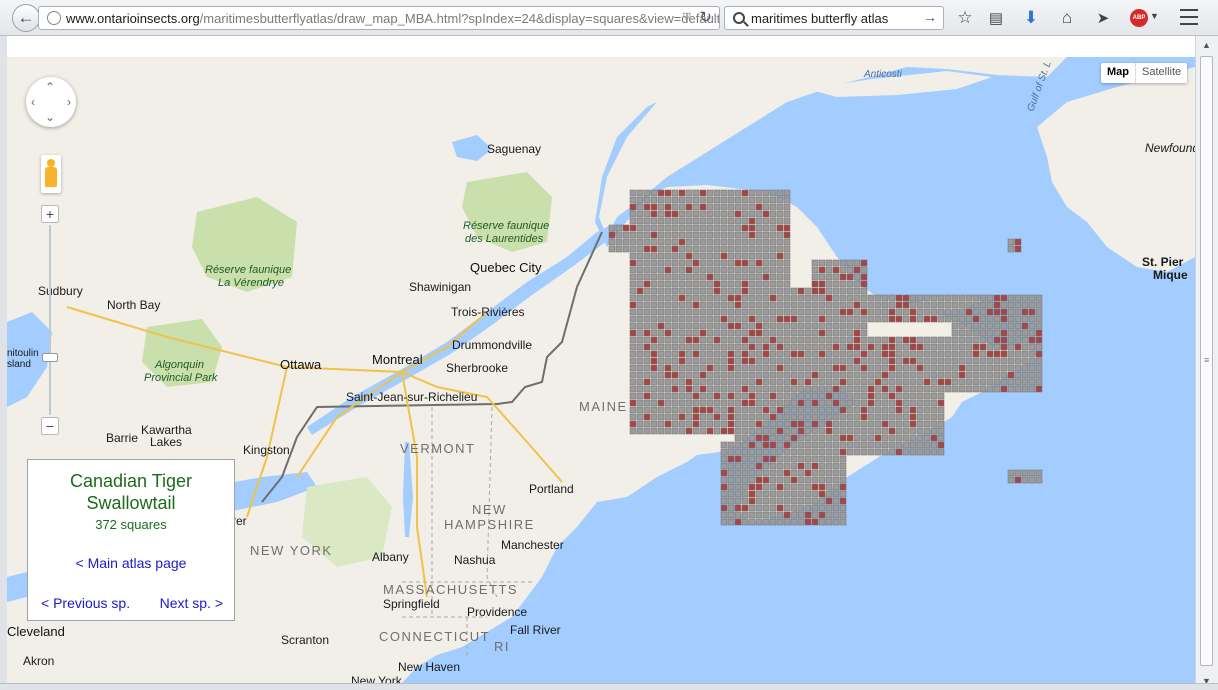 The width and height of the screenshot is (1218, 690). I want to click on search-bar: maritimes butterfly atlas →, so click(834, 18).